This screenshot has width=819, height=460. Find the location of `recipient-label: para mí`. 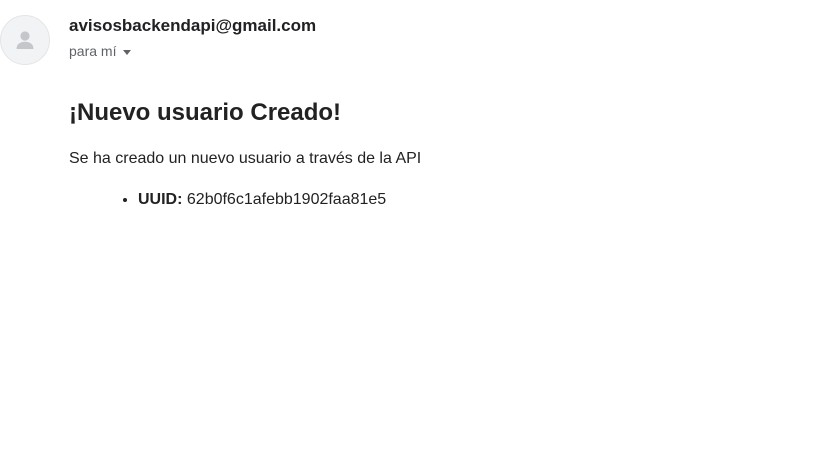

recipient-label: para mí is located at coordinates (93, 51).